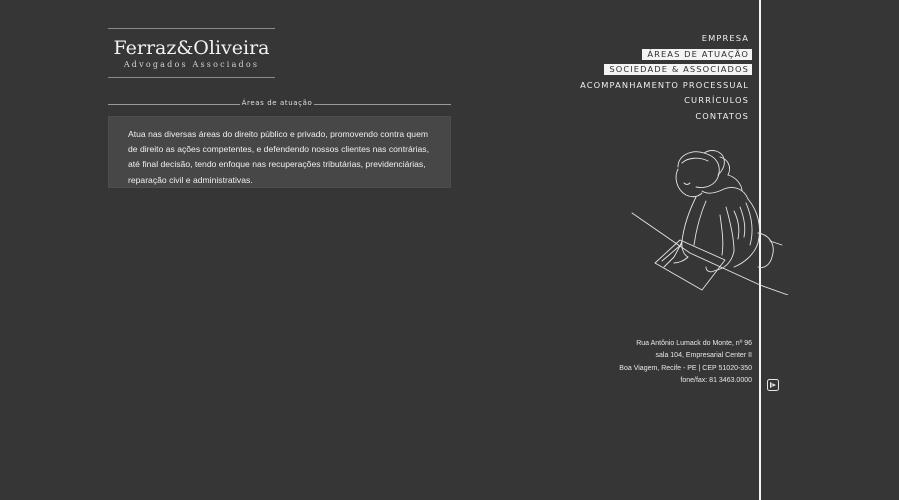  Describe the element at coordinates (722, 115) in the screenshot. I see `nav-item-label: CONTATOS` at that location.